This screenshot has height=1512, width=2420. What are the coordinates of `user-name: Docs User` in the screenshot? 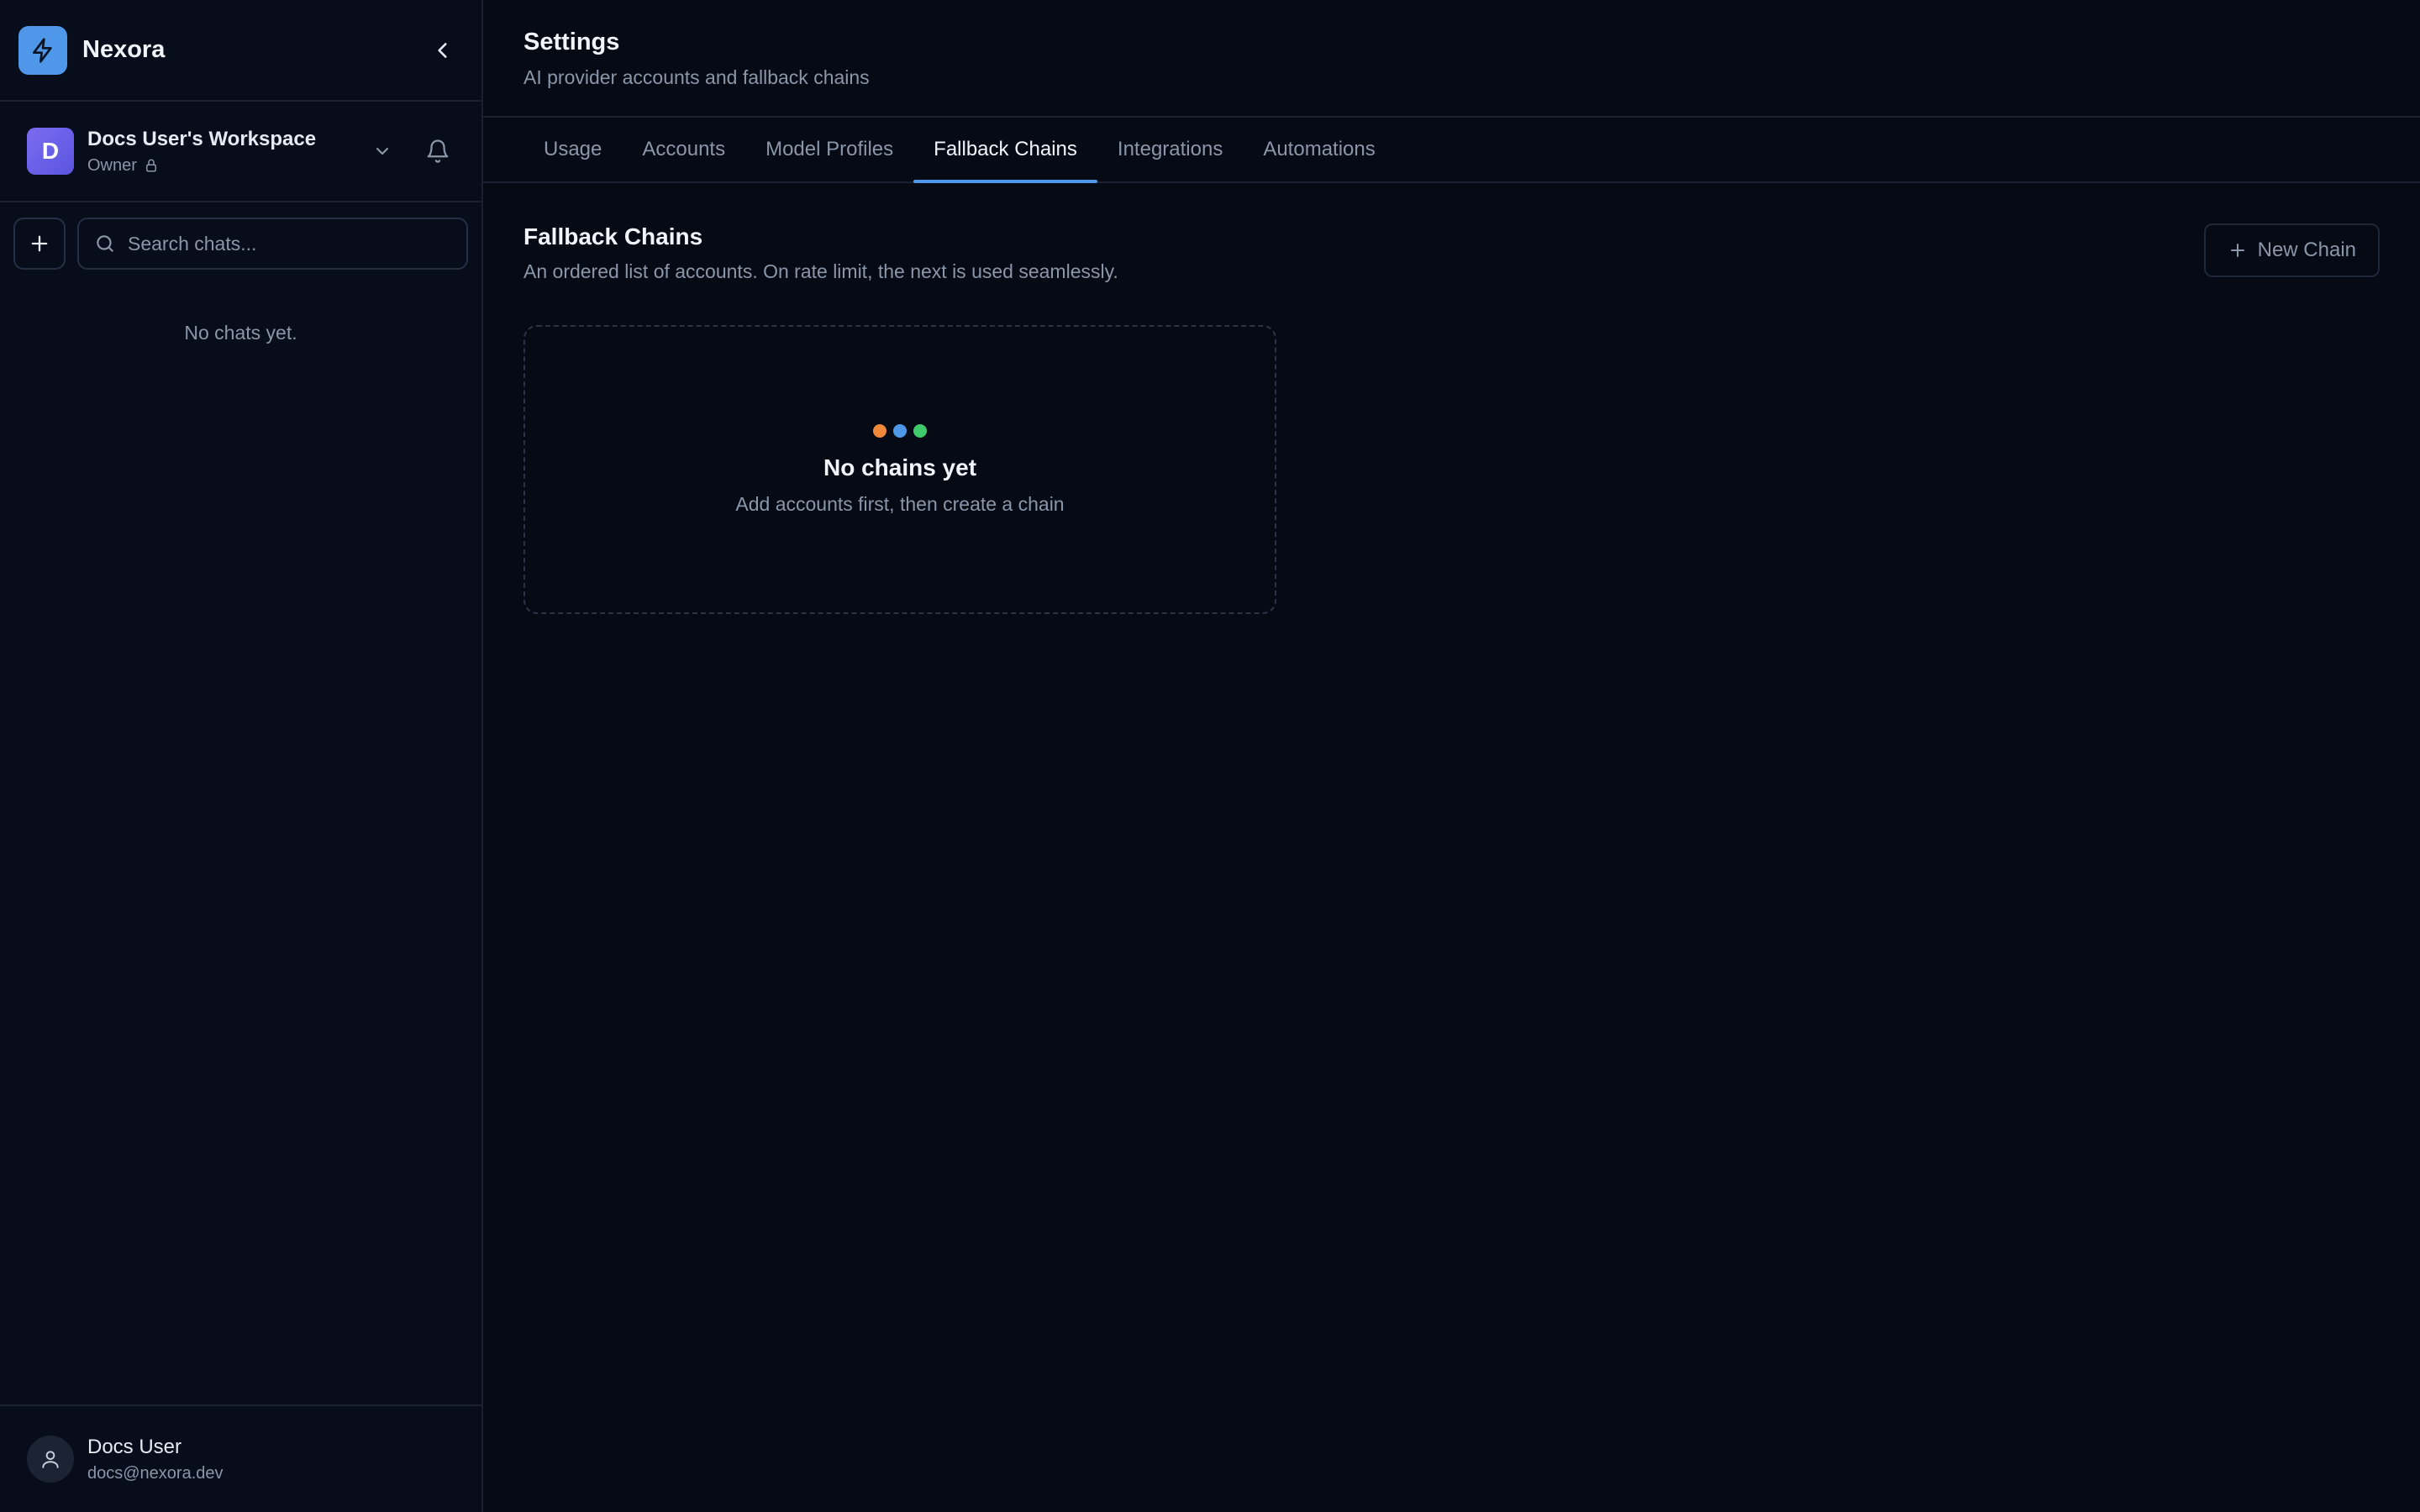 It's located at (134, 1446).